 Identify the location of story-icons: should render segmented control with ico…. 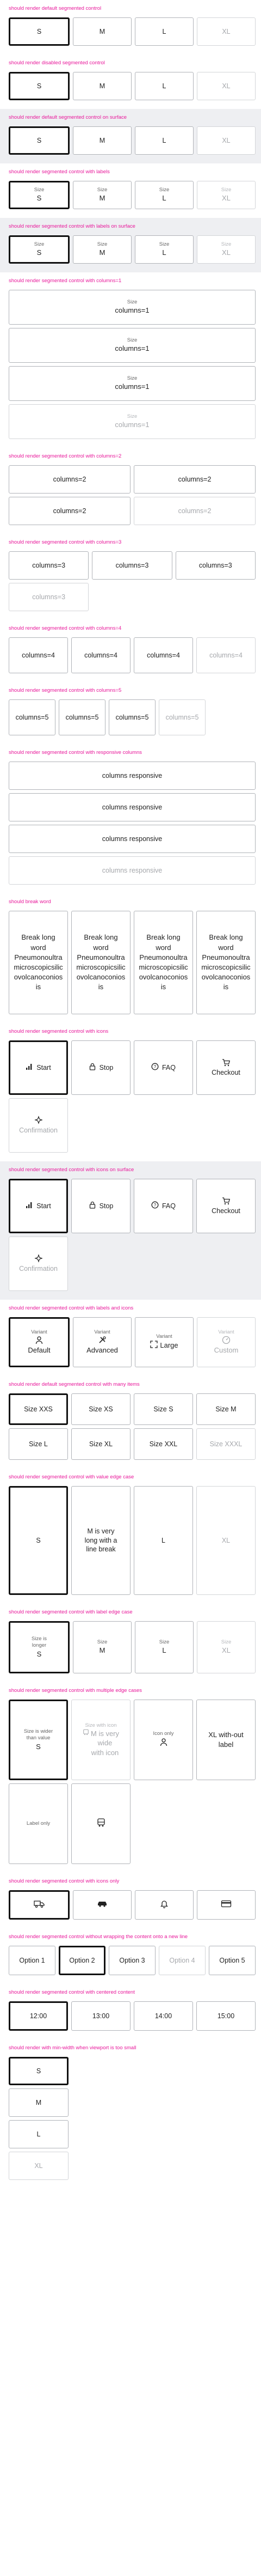
(130, 1092).